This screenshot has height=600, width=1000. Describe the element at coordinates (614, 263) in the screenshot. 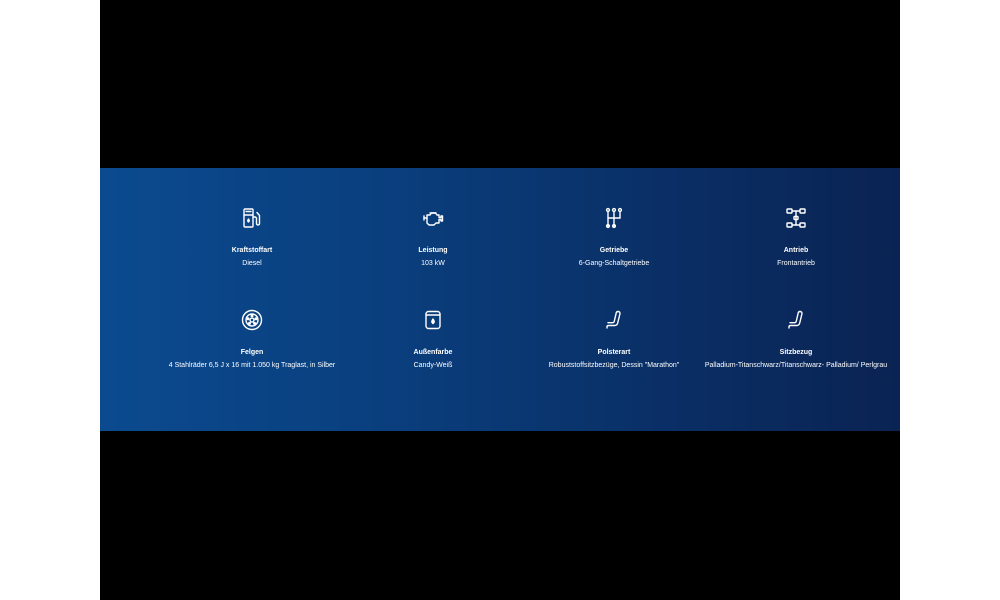

I see `spec-value: 6-Gang-Schaltgetriebe` at that location.